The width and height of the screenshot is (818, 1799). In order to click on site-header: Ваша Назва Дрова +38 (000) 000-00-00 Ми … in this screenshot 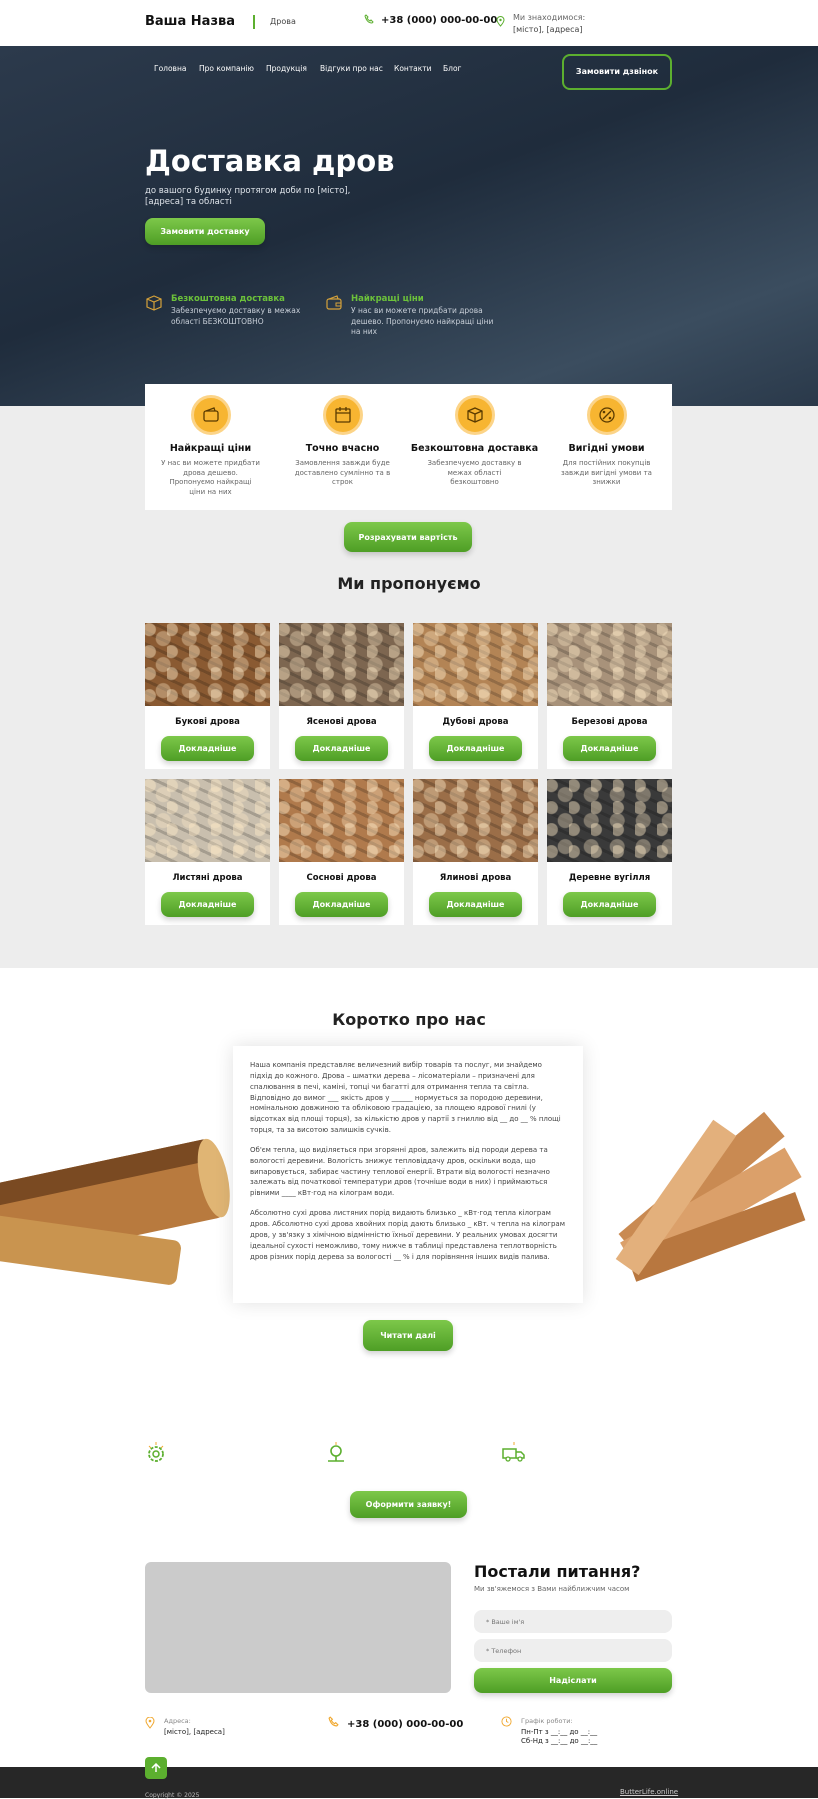, I will do `click(409, 23)`.